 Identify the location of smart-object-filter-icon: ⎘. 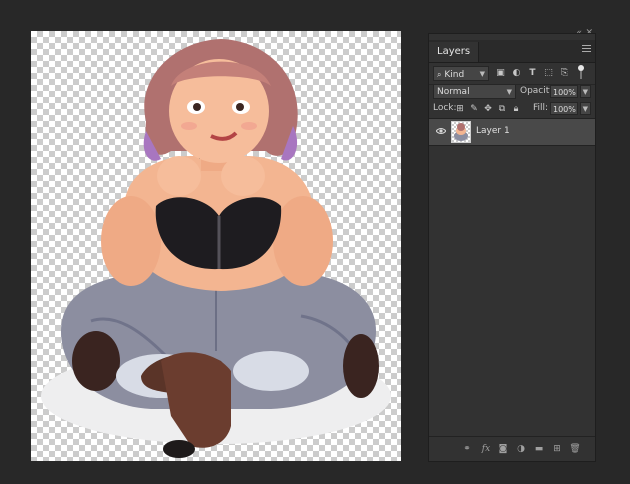
(564, 73).